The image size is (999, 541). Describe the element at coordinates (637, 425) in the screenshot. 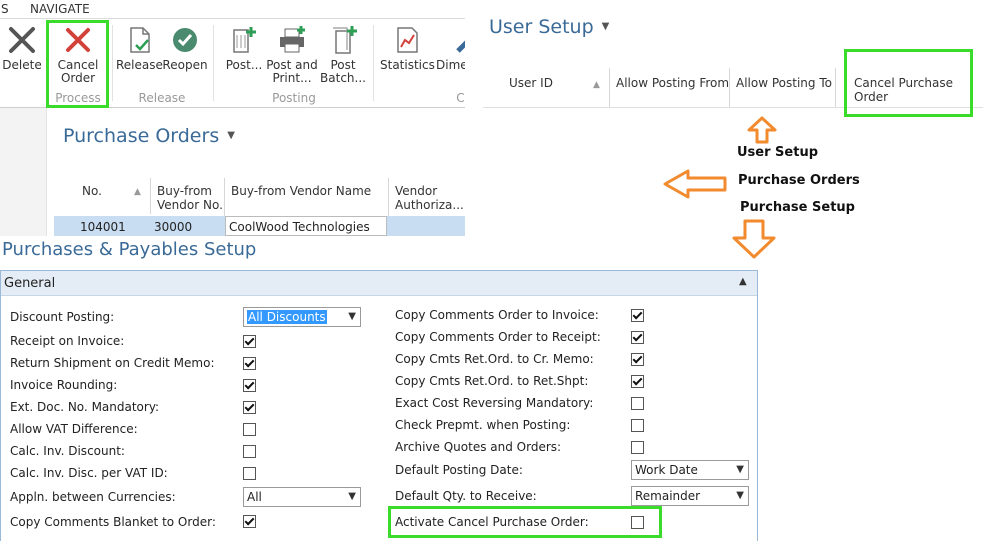

I see `check-prepmt-checkbox` at that location.